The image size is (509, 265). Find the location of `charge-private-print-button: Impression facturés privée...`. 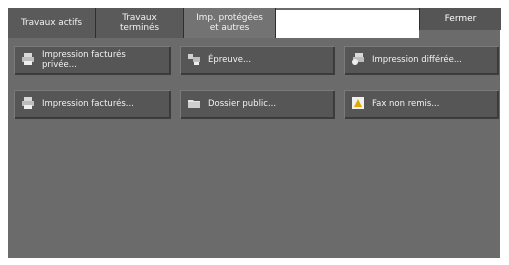

charge-private-print-button: Impression facturés privée... is located at coordinates (92, 60).